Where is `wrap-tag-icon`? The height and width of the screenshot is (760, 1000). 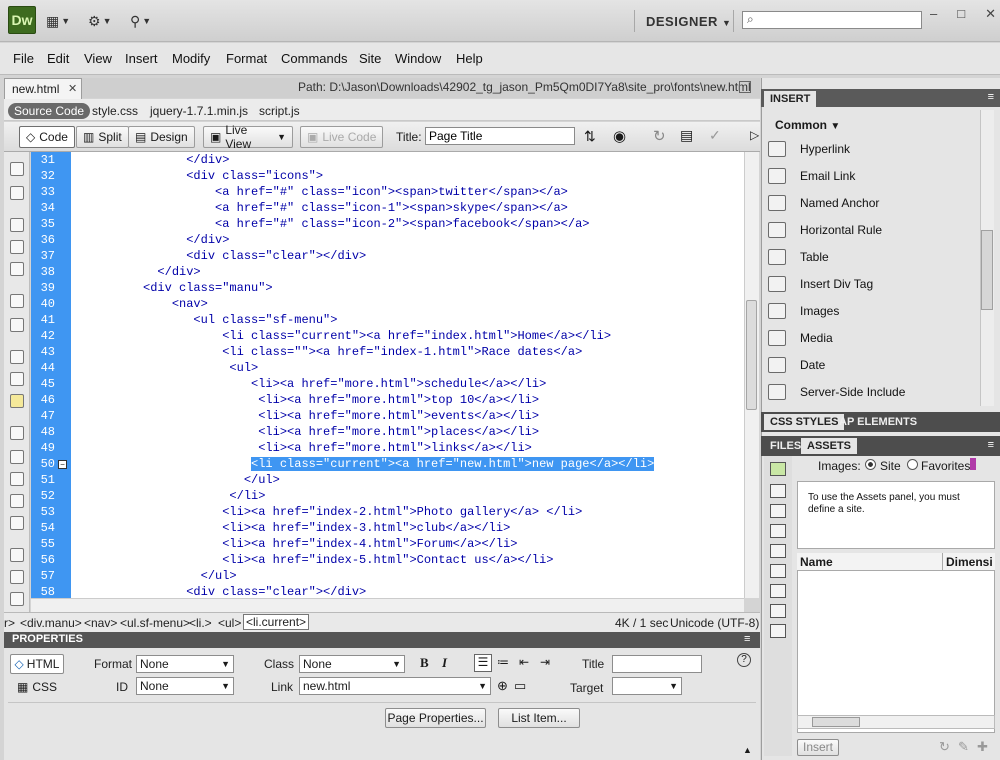 wrap-tag-icon is located at coordinates (17, 479).